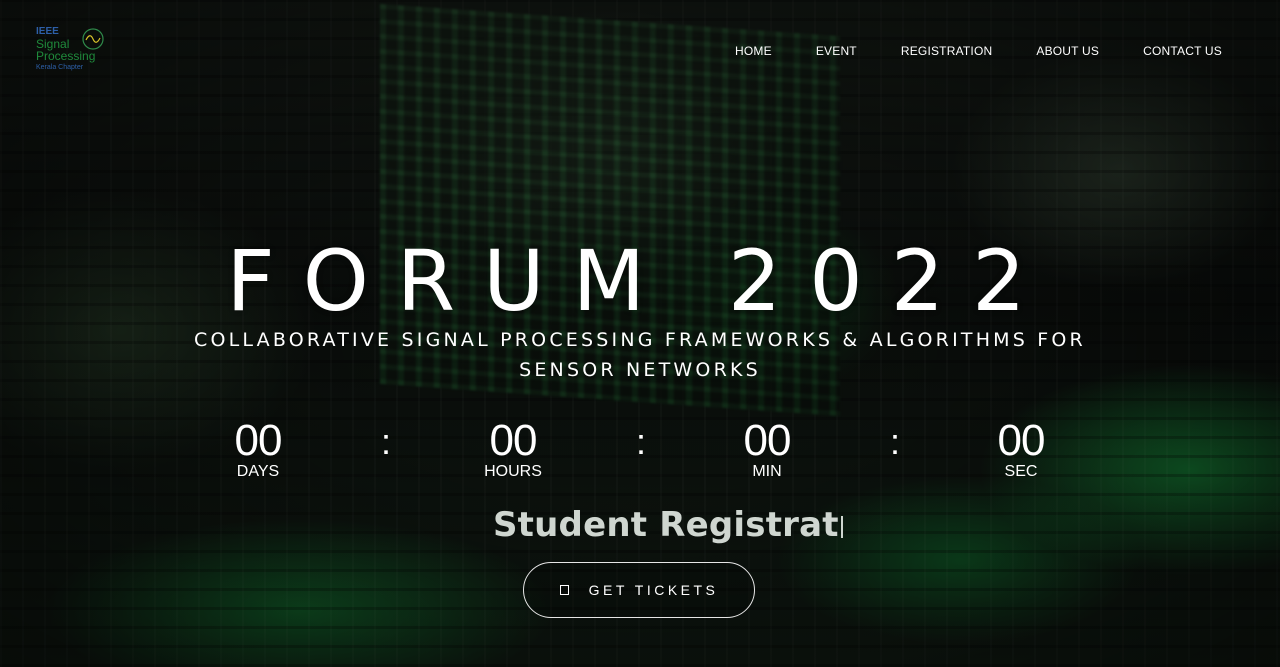  Describe the element at coordinates (513, 440) in the screenshot. I see `countdown-hours-value: 00` at that location.